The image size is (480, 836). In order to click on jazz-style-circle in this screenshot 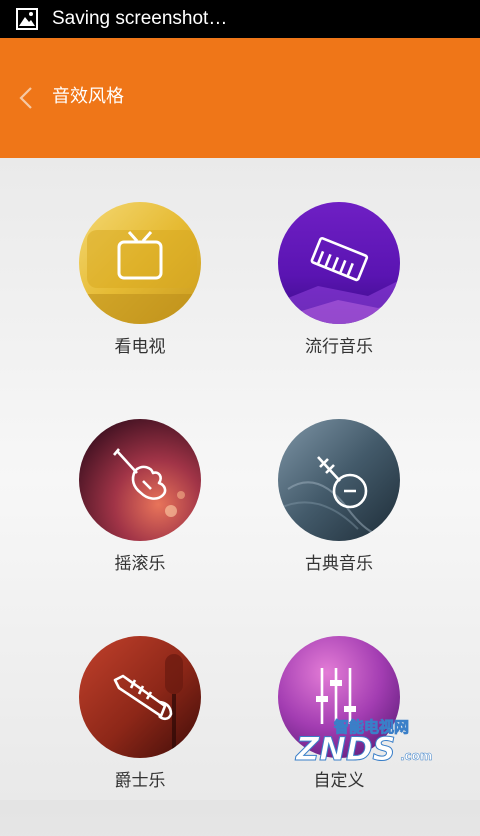, I will do `click(140, 697)`.